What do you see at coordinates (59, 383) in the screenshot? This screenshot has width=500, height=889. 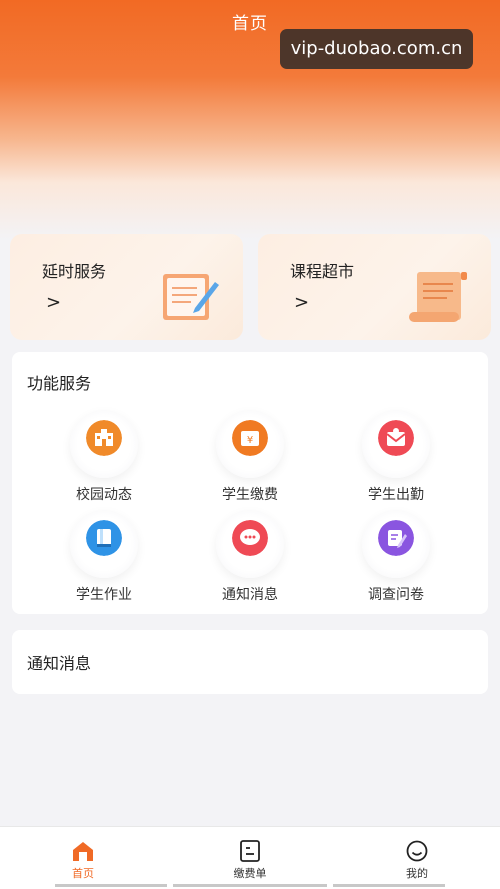 I see `section-title: 功能服务` at bounding box center [59, 383].